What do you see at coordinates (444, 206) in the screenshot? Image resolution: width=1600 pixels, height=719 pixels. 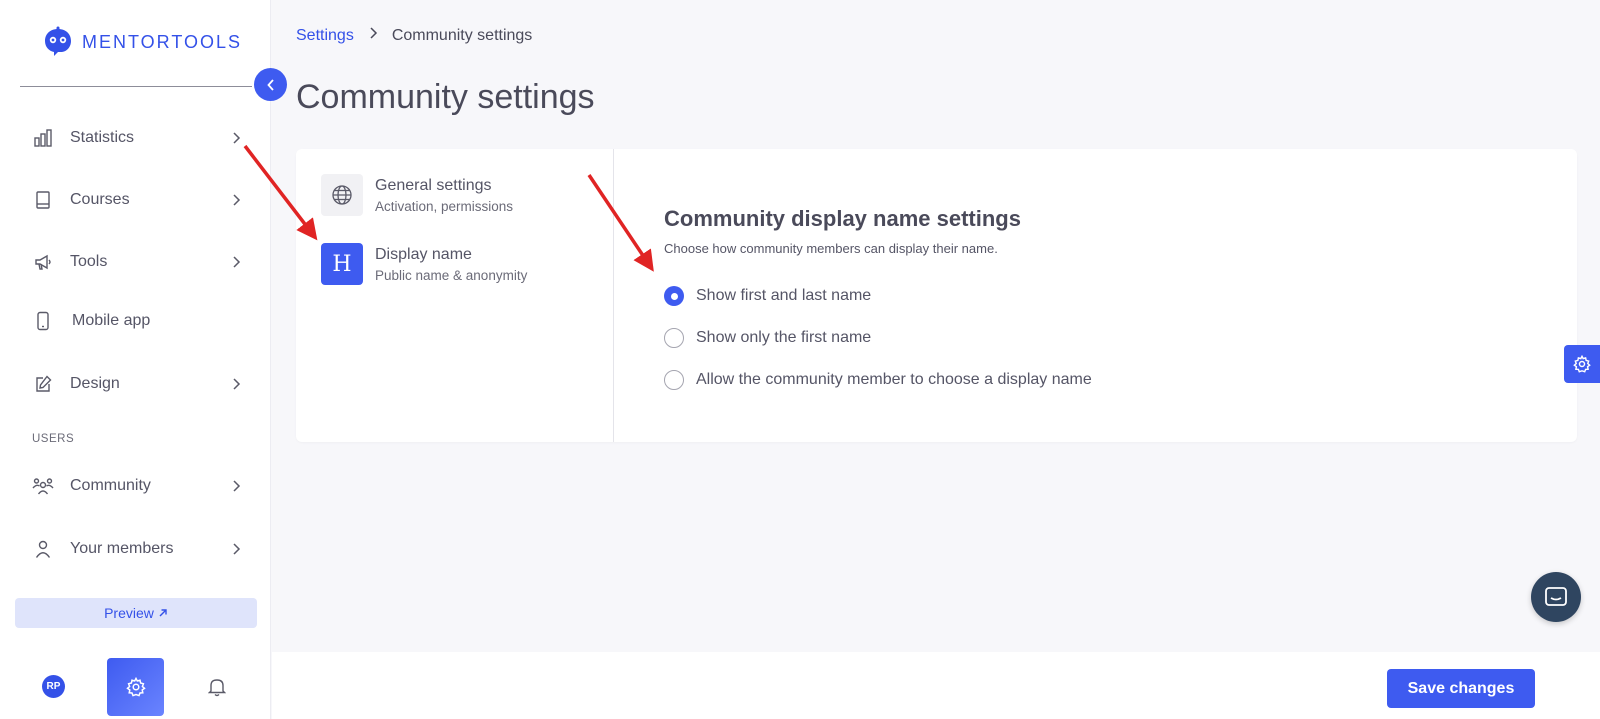 I see `menu-item-subtitle: Activation, permissions` at bounding box center [444, 206].